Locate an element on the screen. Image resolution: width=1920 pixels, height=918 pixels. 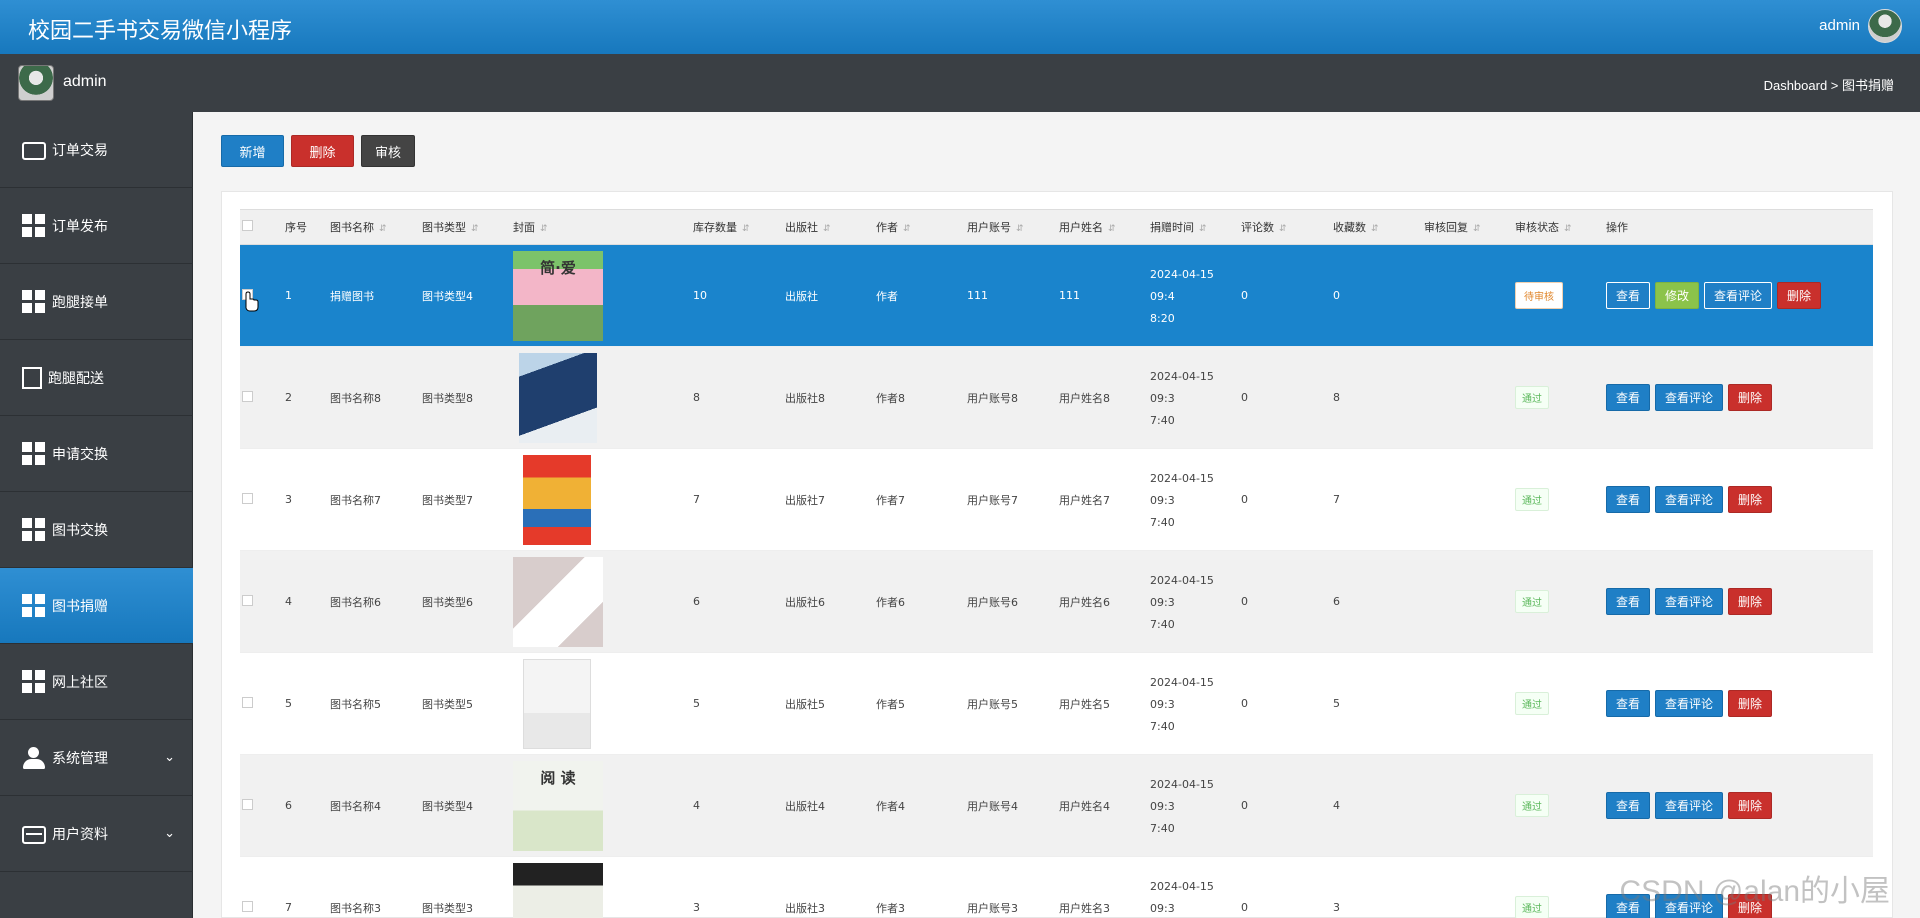
header-username: admin is located at coordinates (1839, 25).